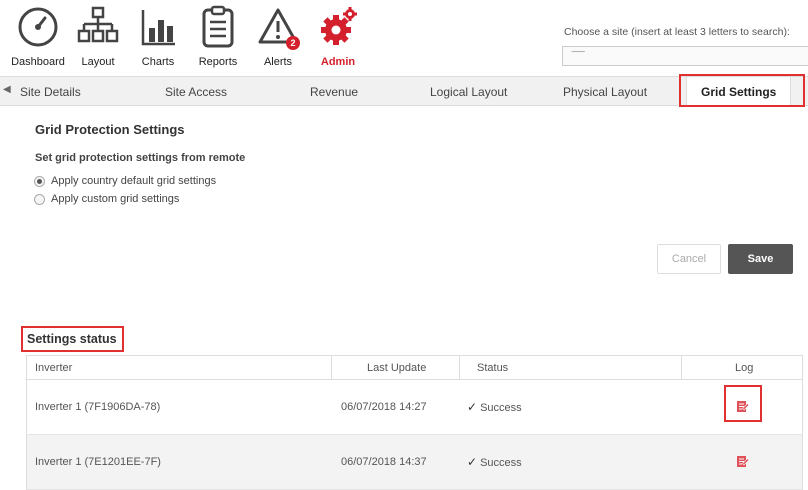 Image resolution: width=808 pixels, height=490 pixels. Describe the element at coordinates (39, 199) in the screenshot. I see `radio-custom` at that location.